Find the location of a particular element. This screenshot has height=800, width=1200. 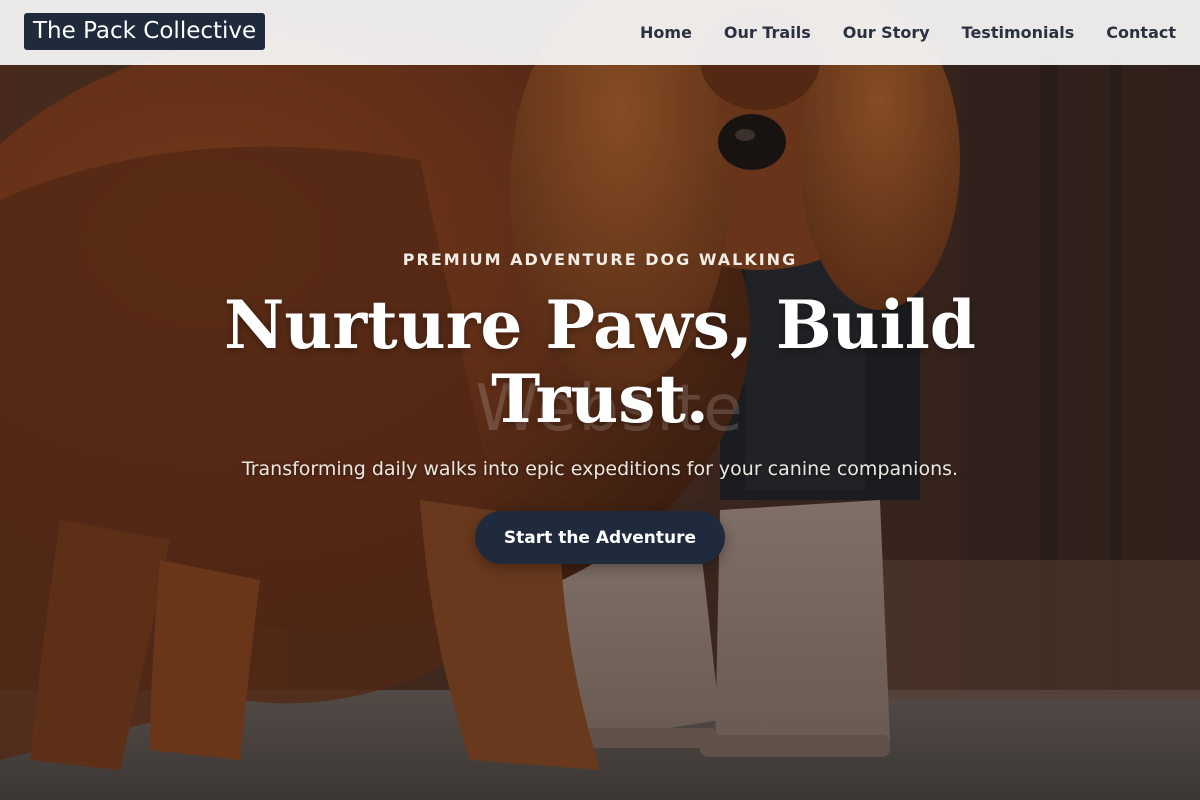

nav-link-testimonials: Testimonials is located at coordinates (1018, 32).